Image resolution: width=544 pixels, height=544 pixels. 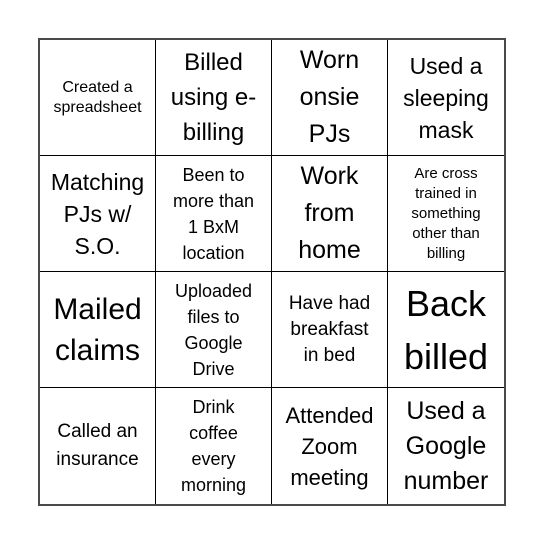 I want to click on cell-line: 1 BxM, so click(x=213, y=226).